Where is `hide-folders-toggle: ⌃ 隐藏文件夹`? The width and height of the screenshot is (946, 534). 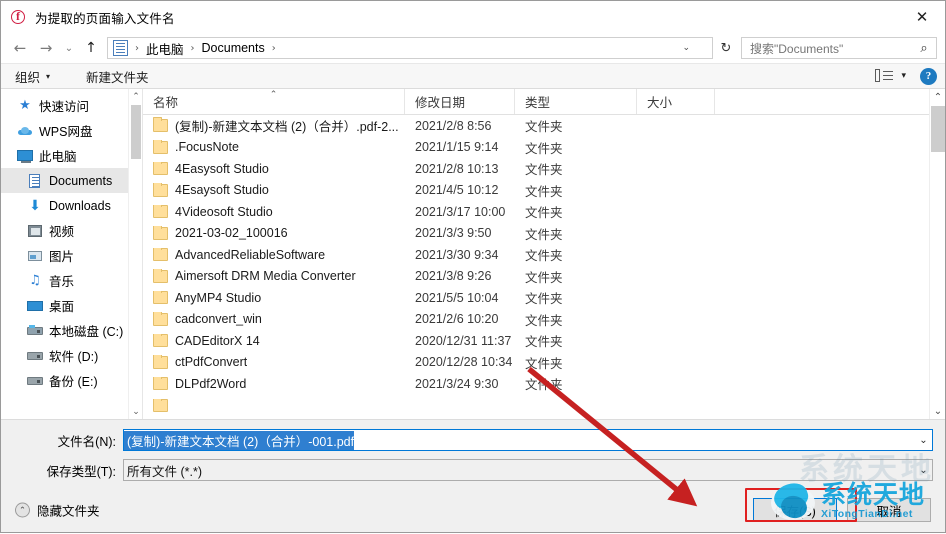 hide-folders-toggle: ⌃ 隐藏文件夹 is located at coordinates (57, 510).